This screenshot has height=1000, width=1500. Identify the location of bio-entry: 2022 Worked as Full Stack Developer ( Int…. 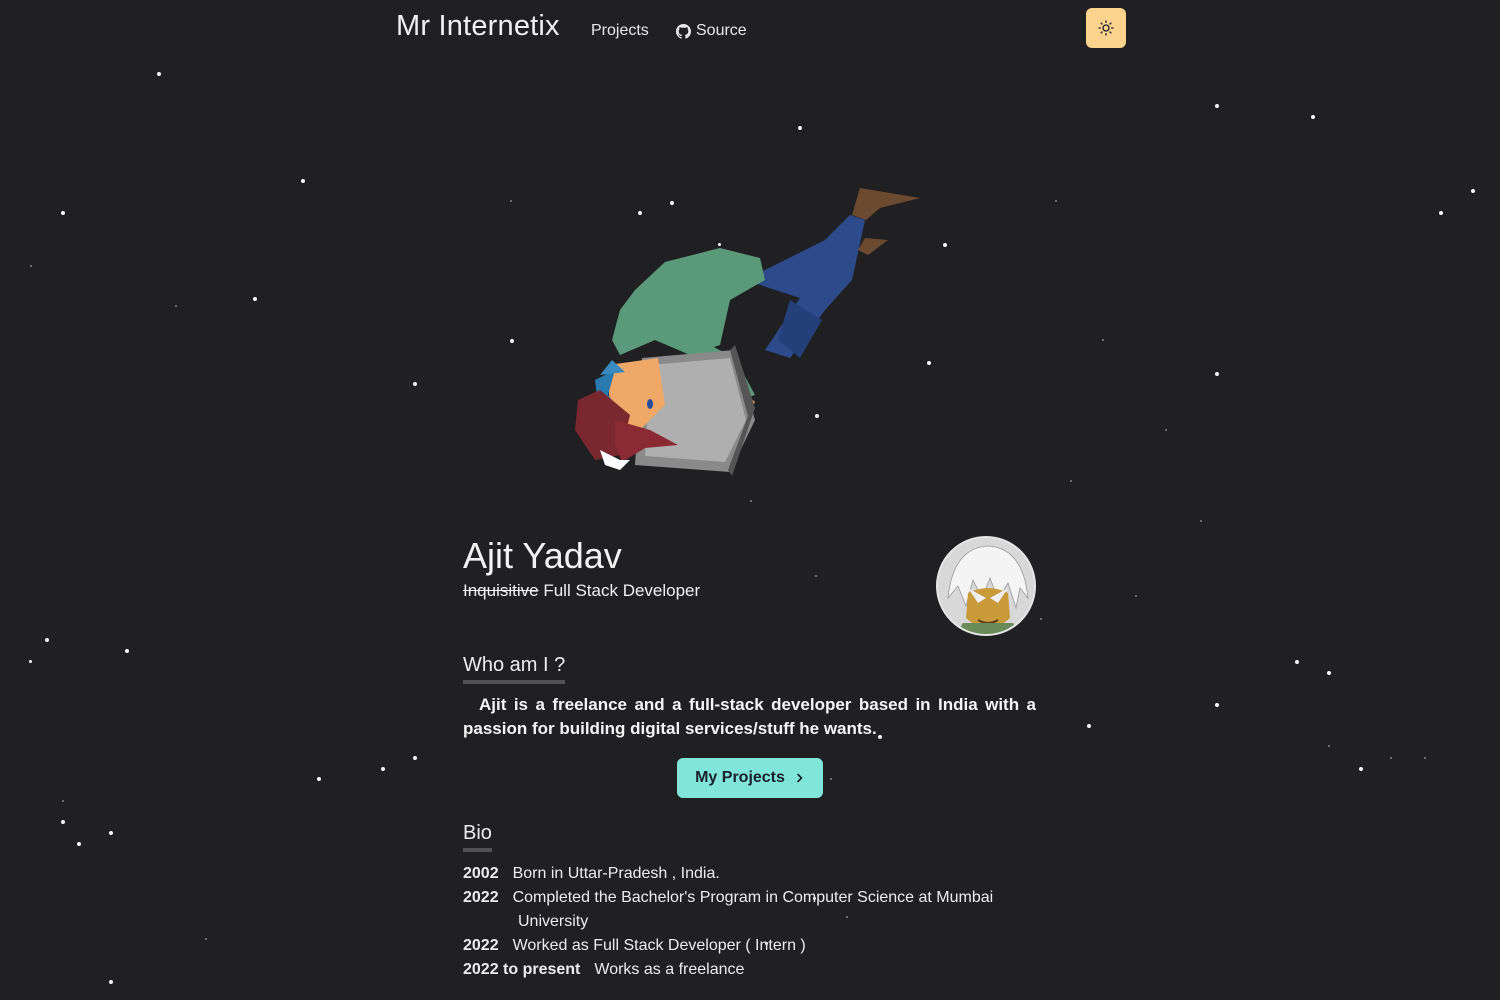
(634, 946).